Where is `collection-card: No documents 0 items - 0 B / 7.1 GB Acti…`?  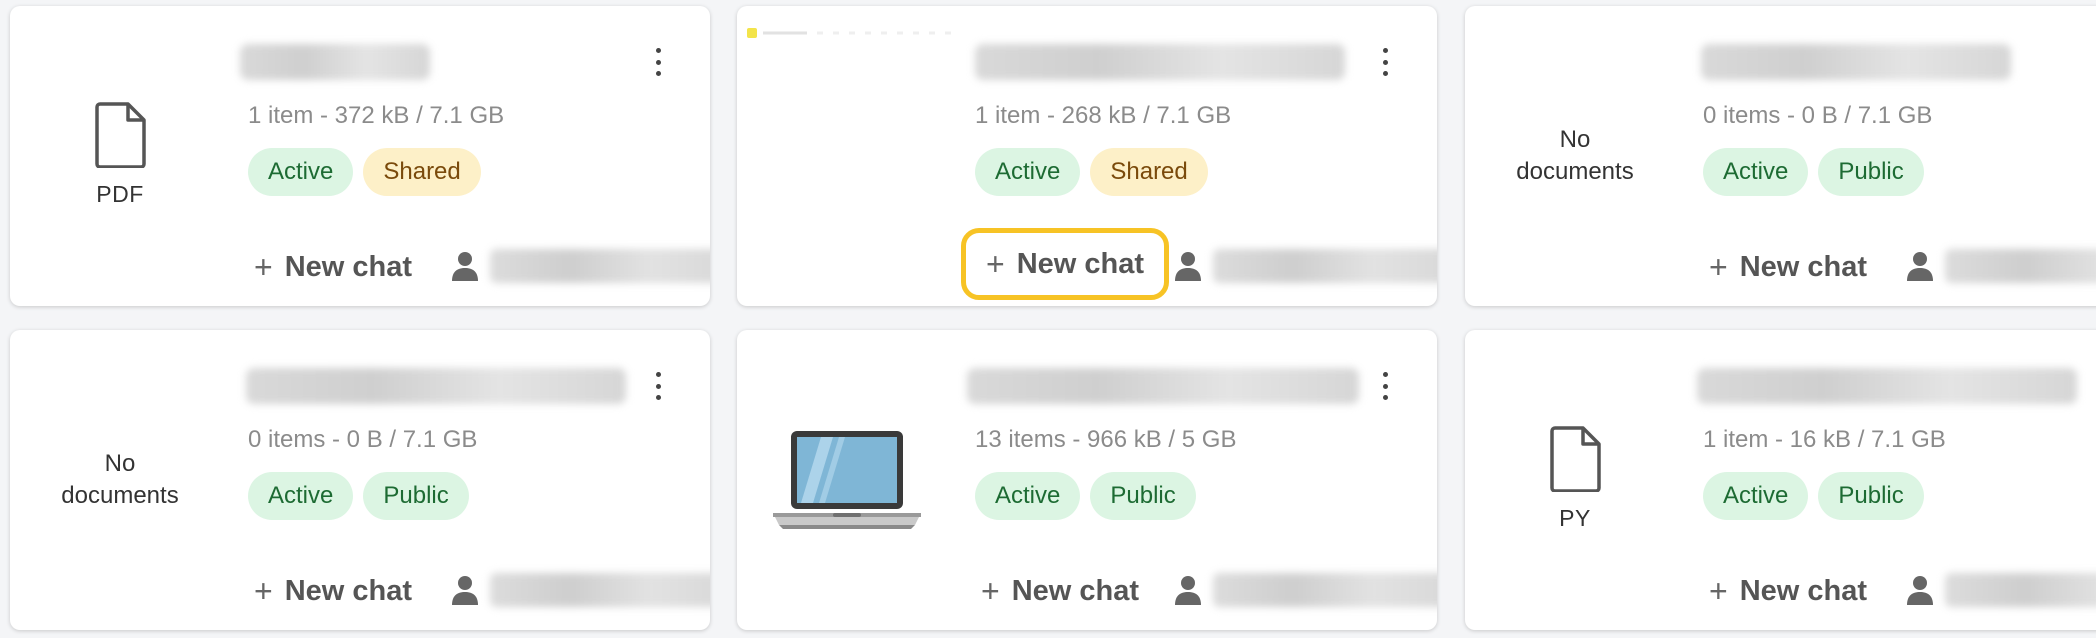 collection-card: No documents 0 items - 0 B / 7.1 GB Acti… is located at coordinates (1780, 156).